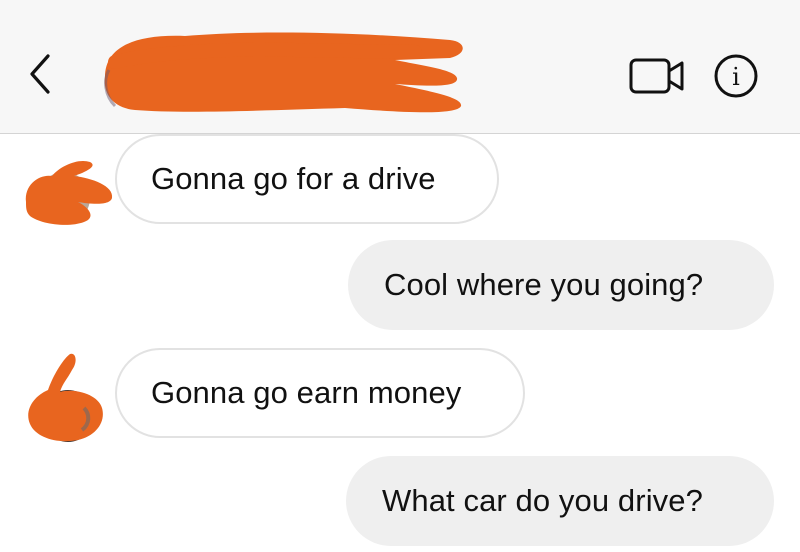 This screenshot has width=800, height=552. I want to click on message-received: Gonna go for a drive, so click(307, 179).